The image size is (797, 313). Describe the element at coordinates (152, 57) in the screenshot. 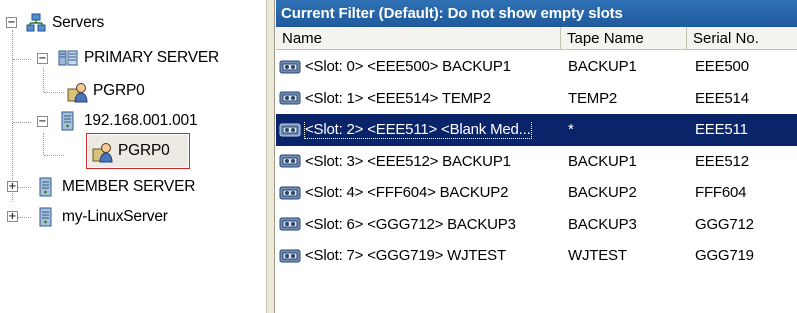

I see `tree-node-label: PRIMARY SERVER` at that location.